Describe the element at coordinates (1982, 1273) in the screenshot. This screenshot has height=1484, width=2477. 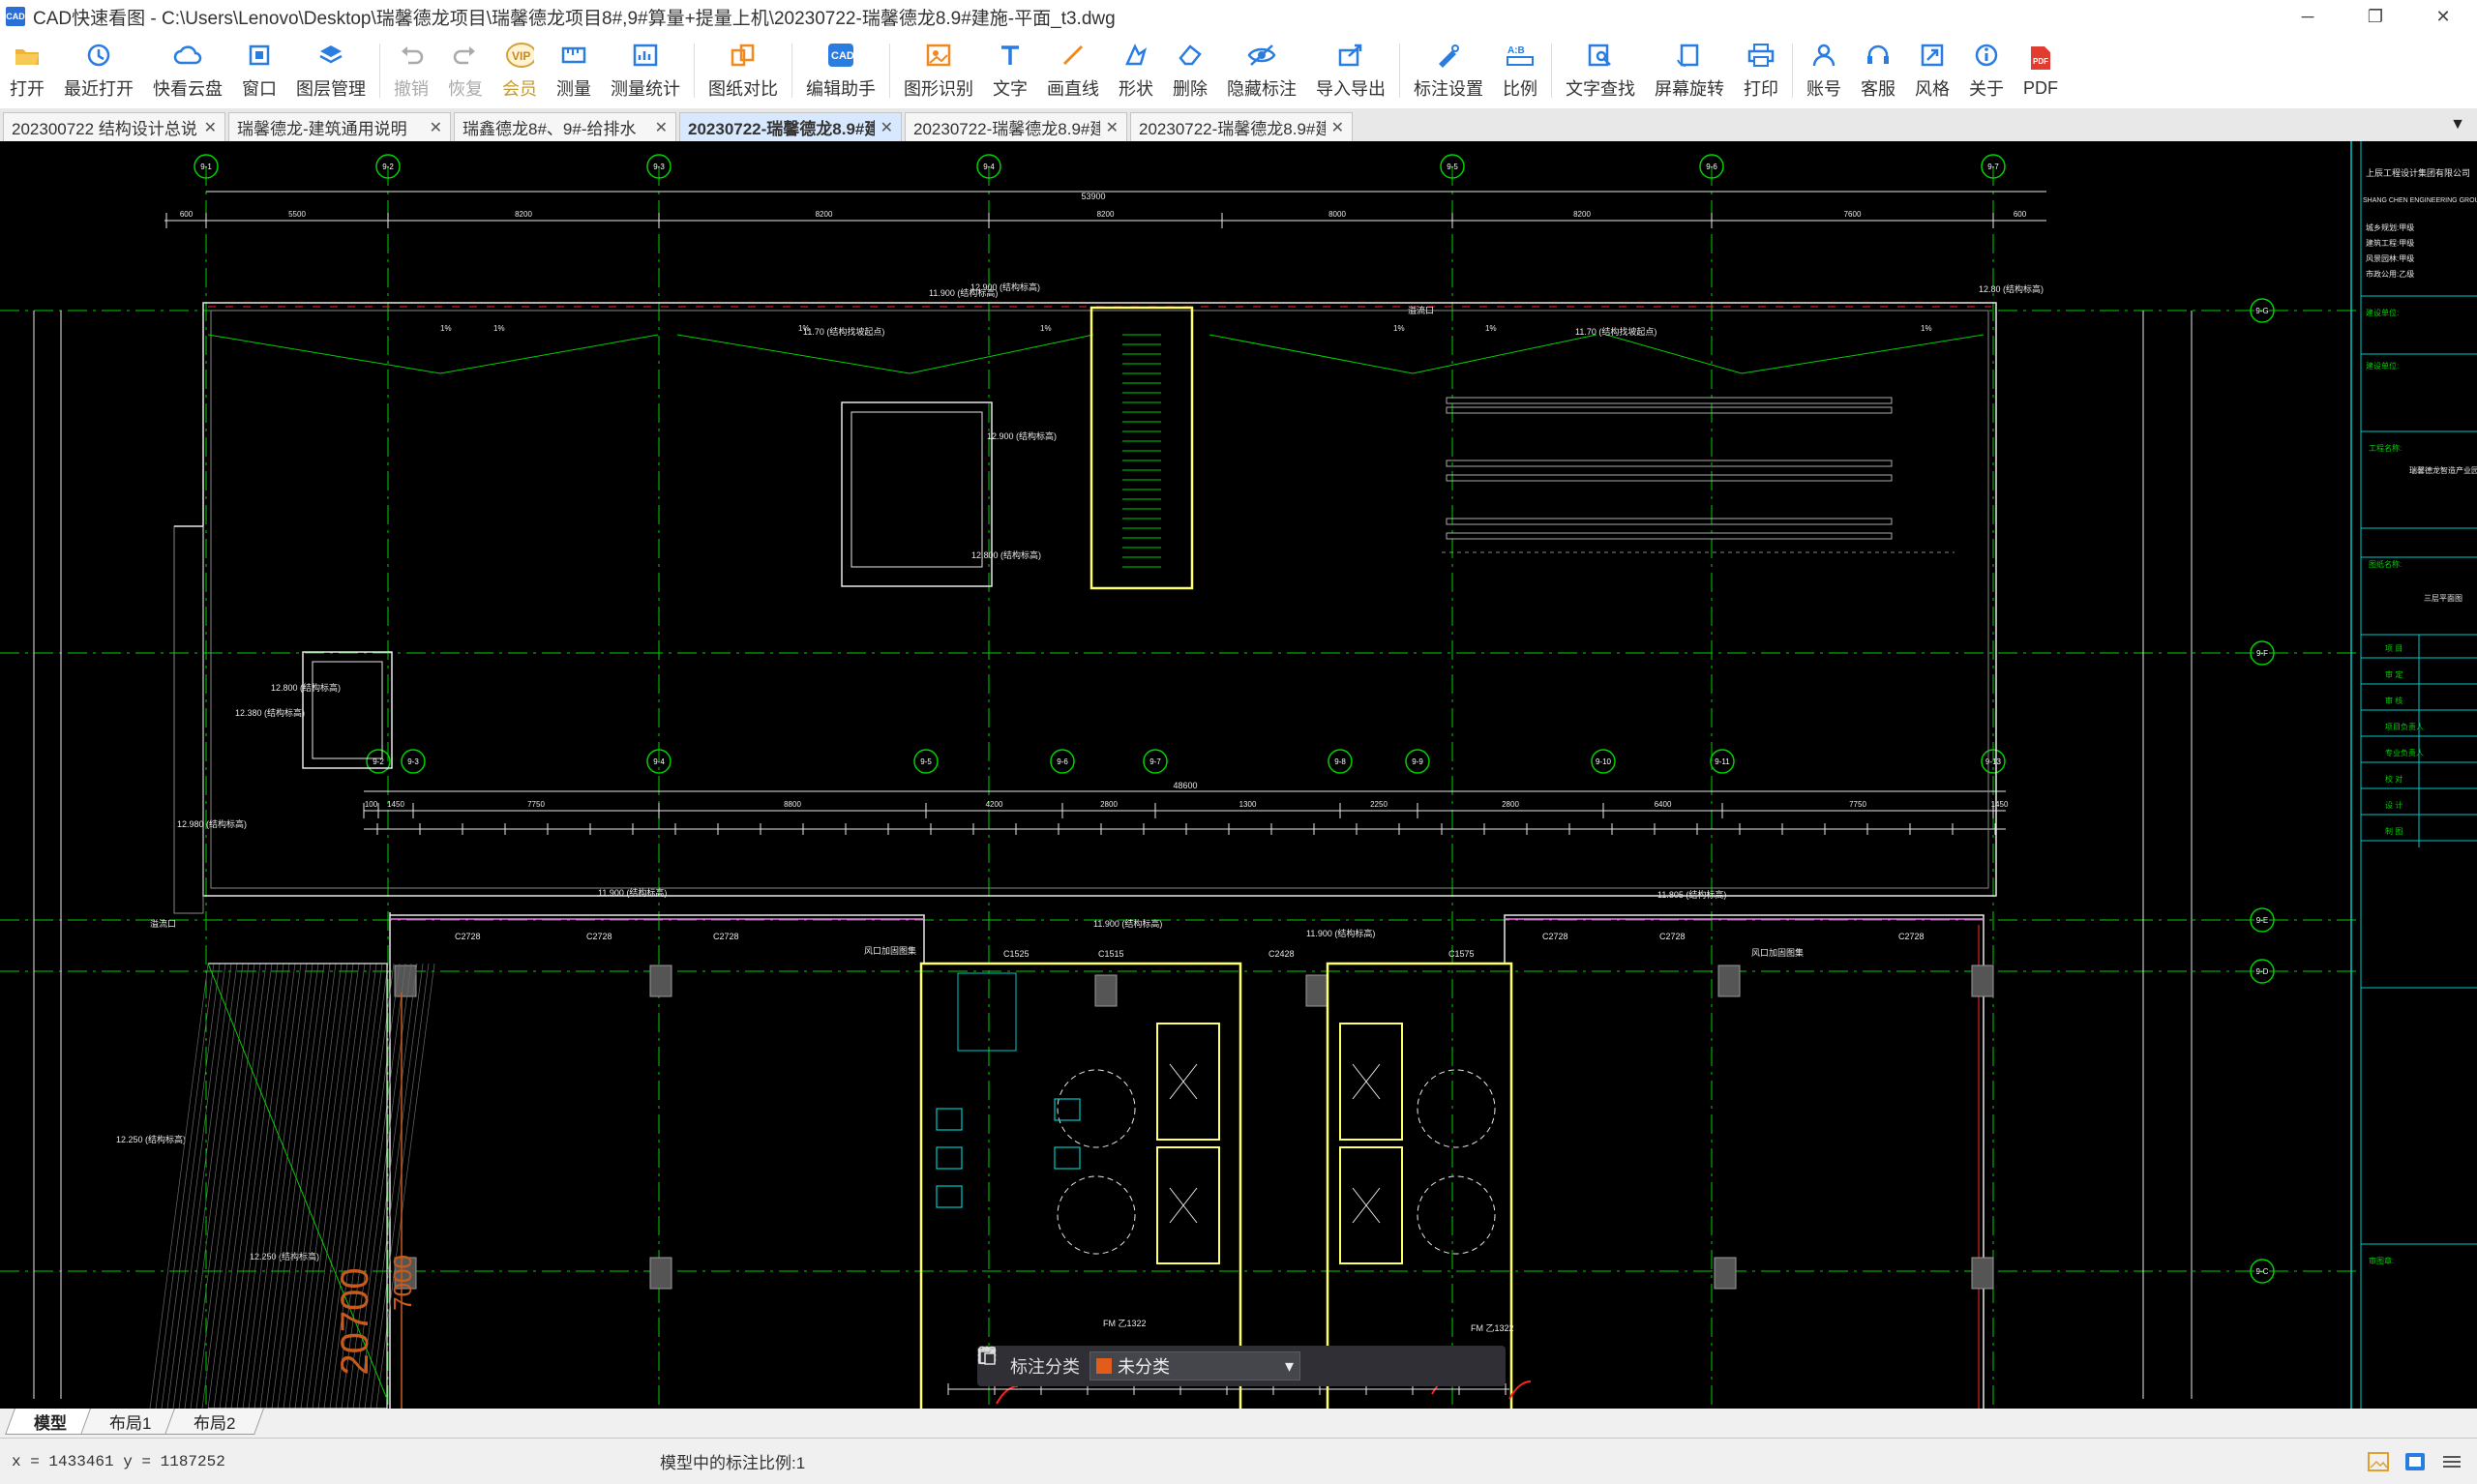
I see `structural-column` at that location.